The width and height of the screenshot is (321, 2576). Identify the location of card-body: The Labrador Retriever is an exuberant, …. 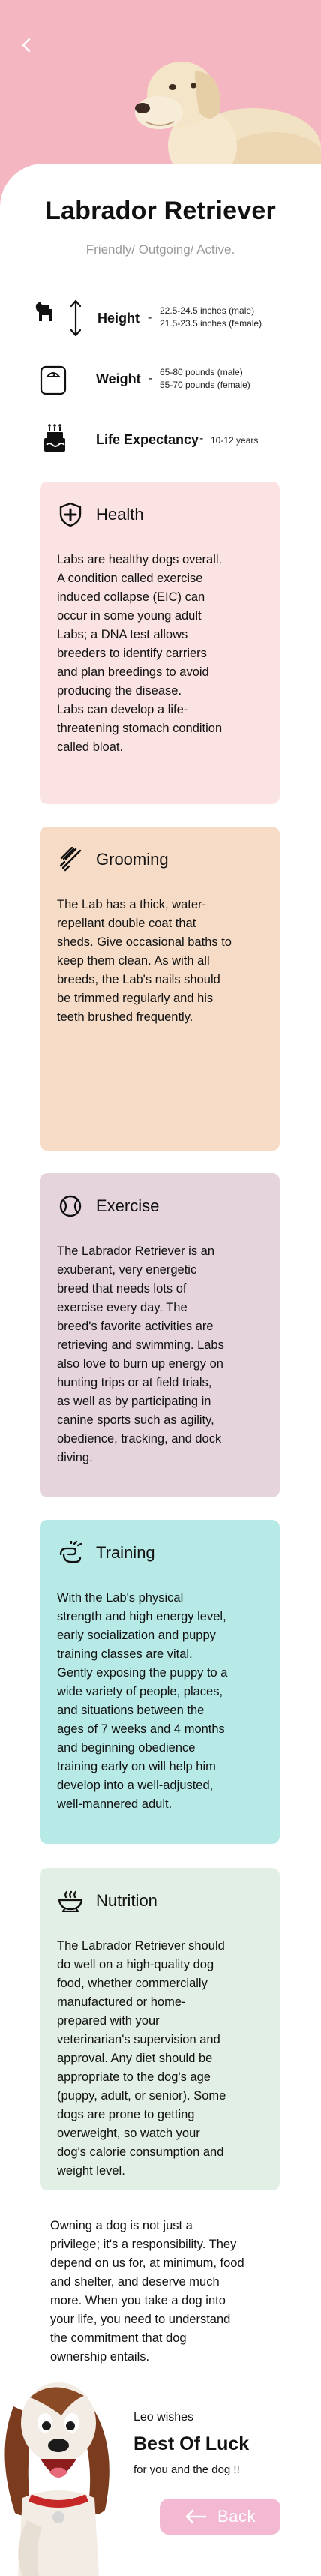
(140, 1354).